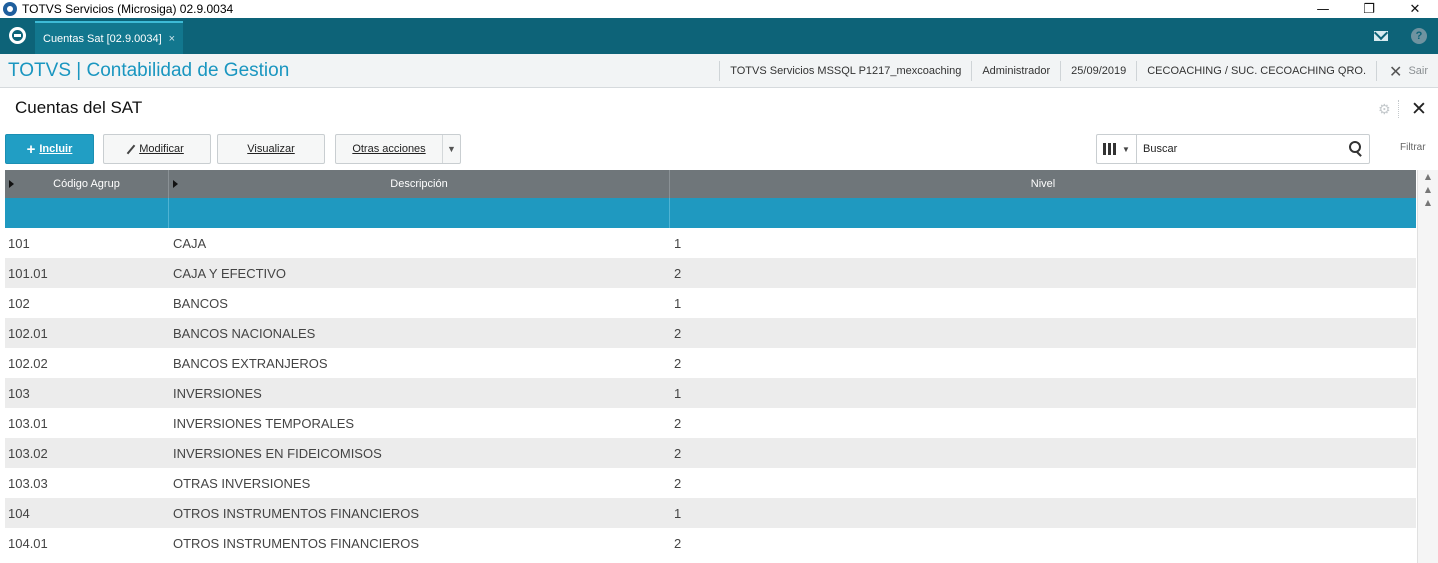 This screenshot has height=563, width=1438. I want to click on search-input, so click(1239, 149).